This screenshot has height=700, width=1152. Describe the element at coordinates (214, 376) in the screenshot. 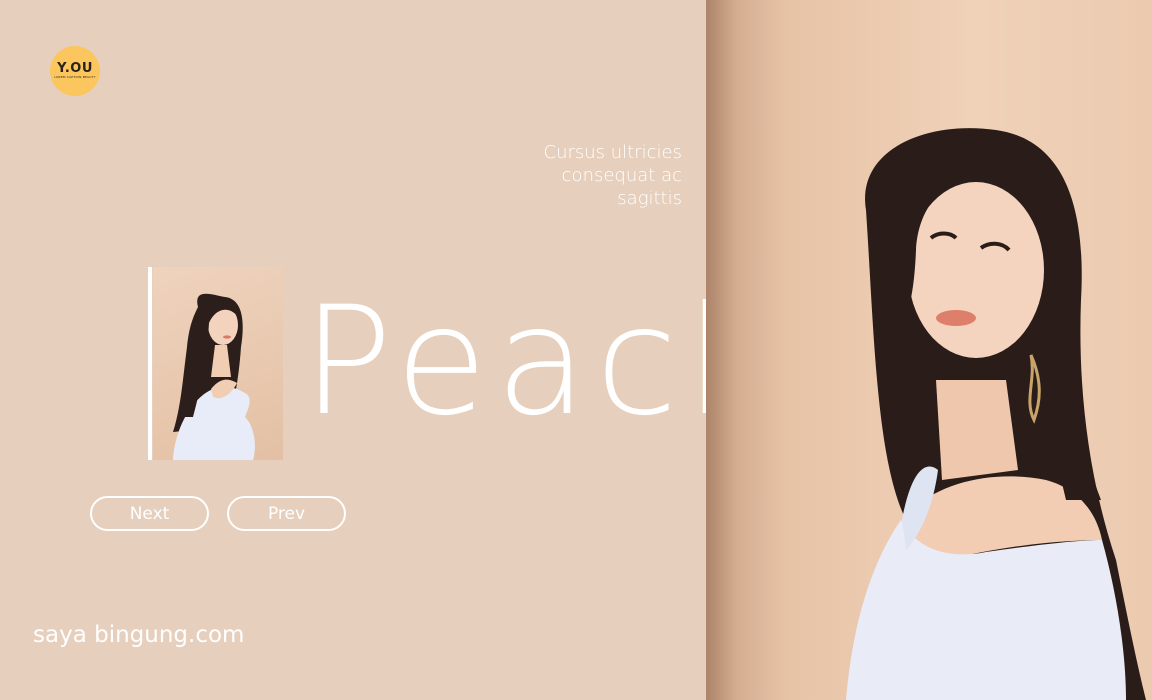

I see `thumbnail-portrait-illustration` at that location.